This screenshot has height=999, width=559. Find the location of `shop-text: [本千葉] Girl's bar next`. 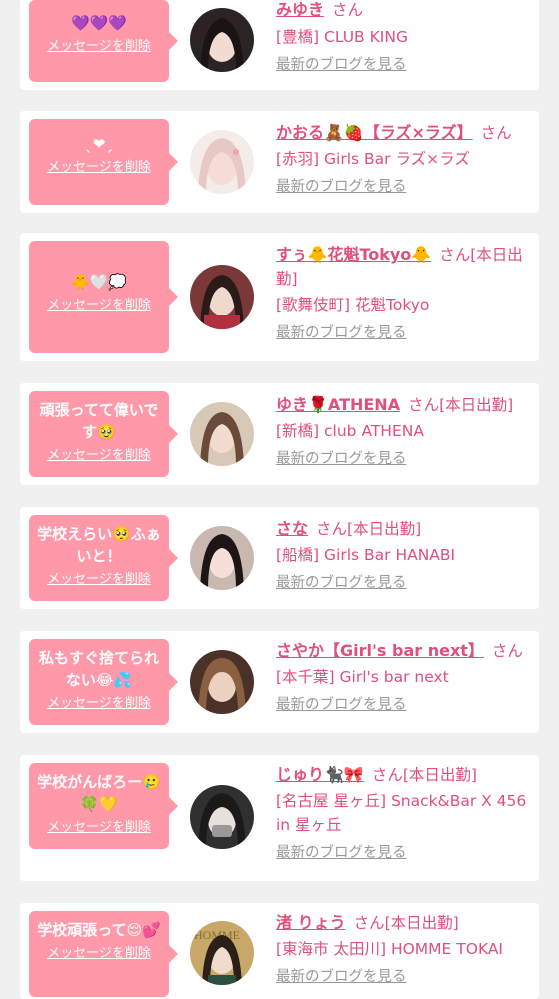

shop-text: [本千葉] Girl's bar next is located at coordinates (362, 677).